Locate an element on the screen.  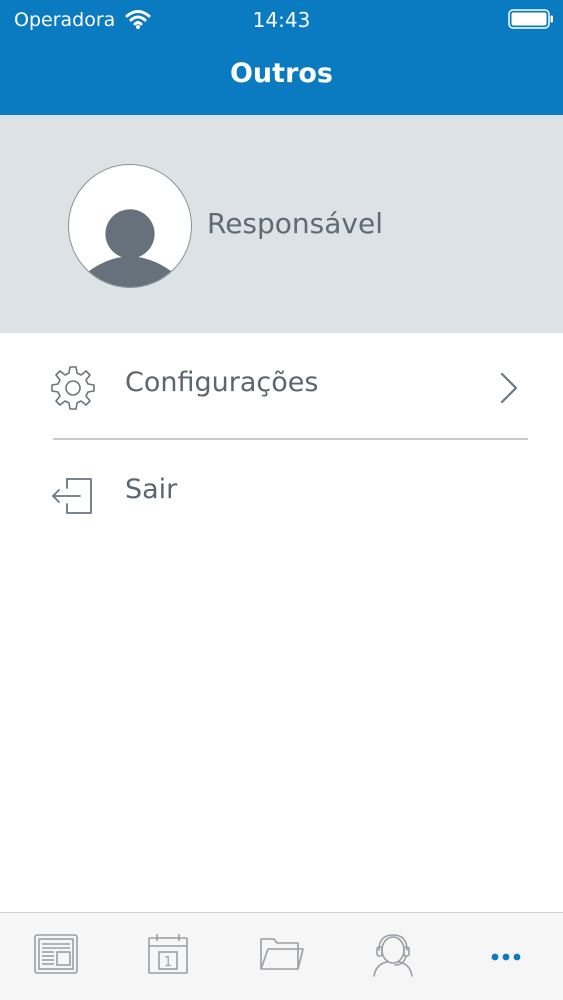
user-silhouette-icon is located at coordinates (130, 248).